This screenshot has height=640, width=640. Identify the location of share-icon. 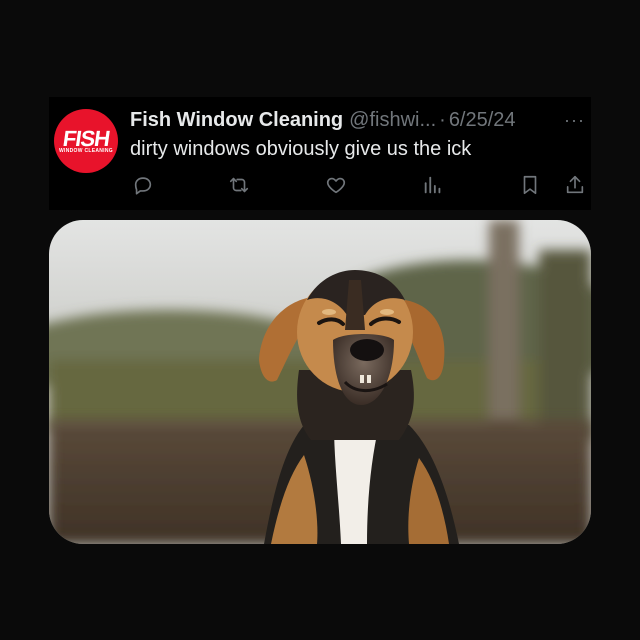
(575, 185).